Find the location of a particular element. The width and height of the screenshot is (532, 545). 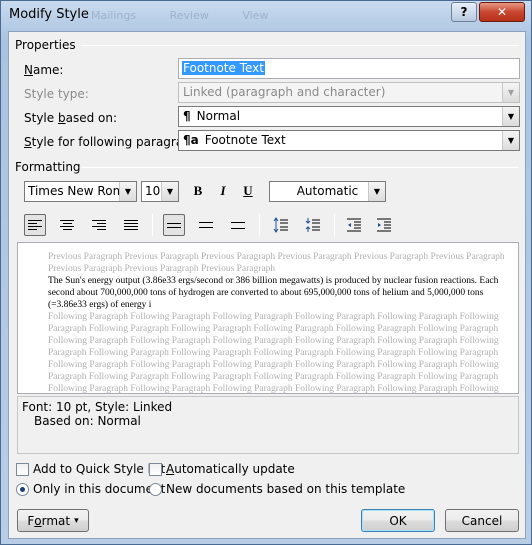

font-color-dropdown: Automatic ▼ is located at coordinates (327, 191).